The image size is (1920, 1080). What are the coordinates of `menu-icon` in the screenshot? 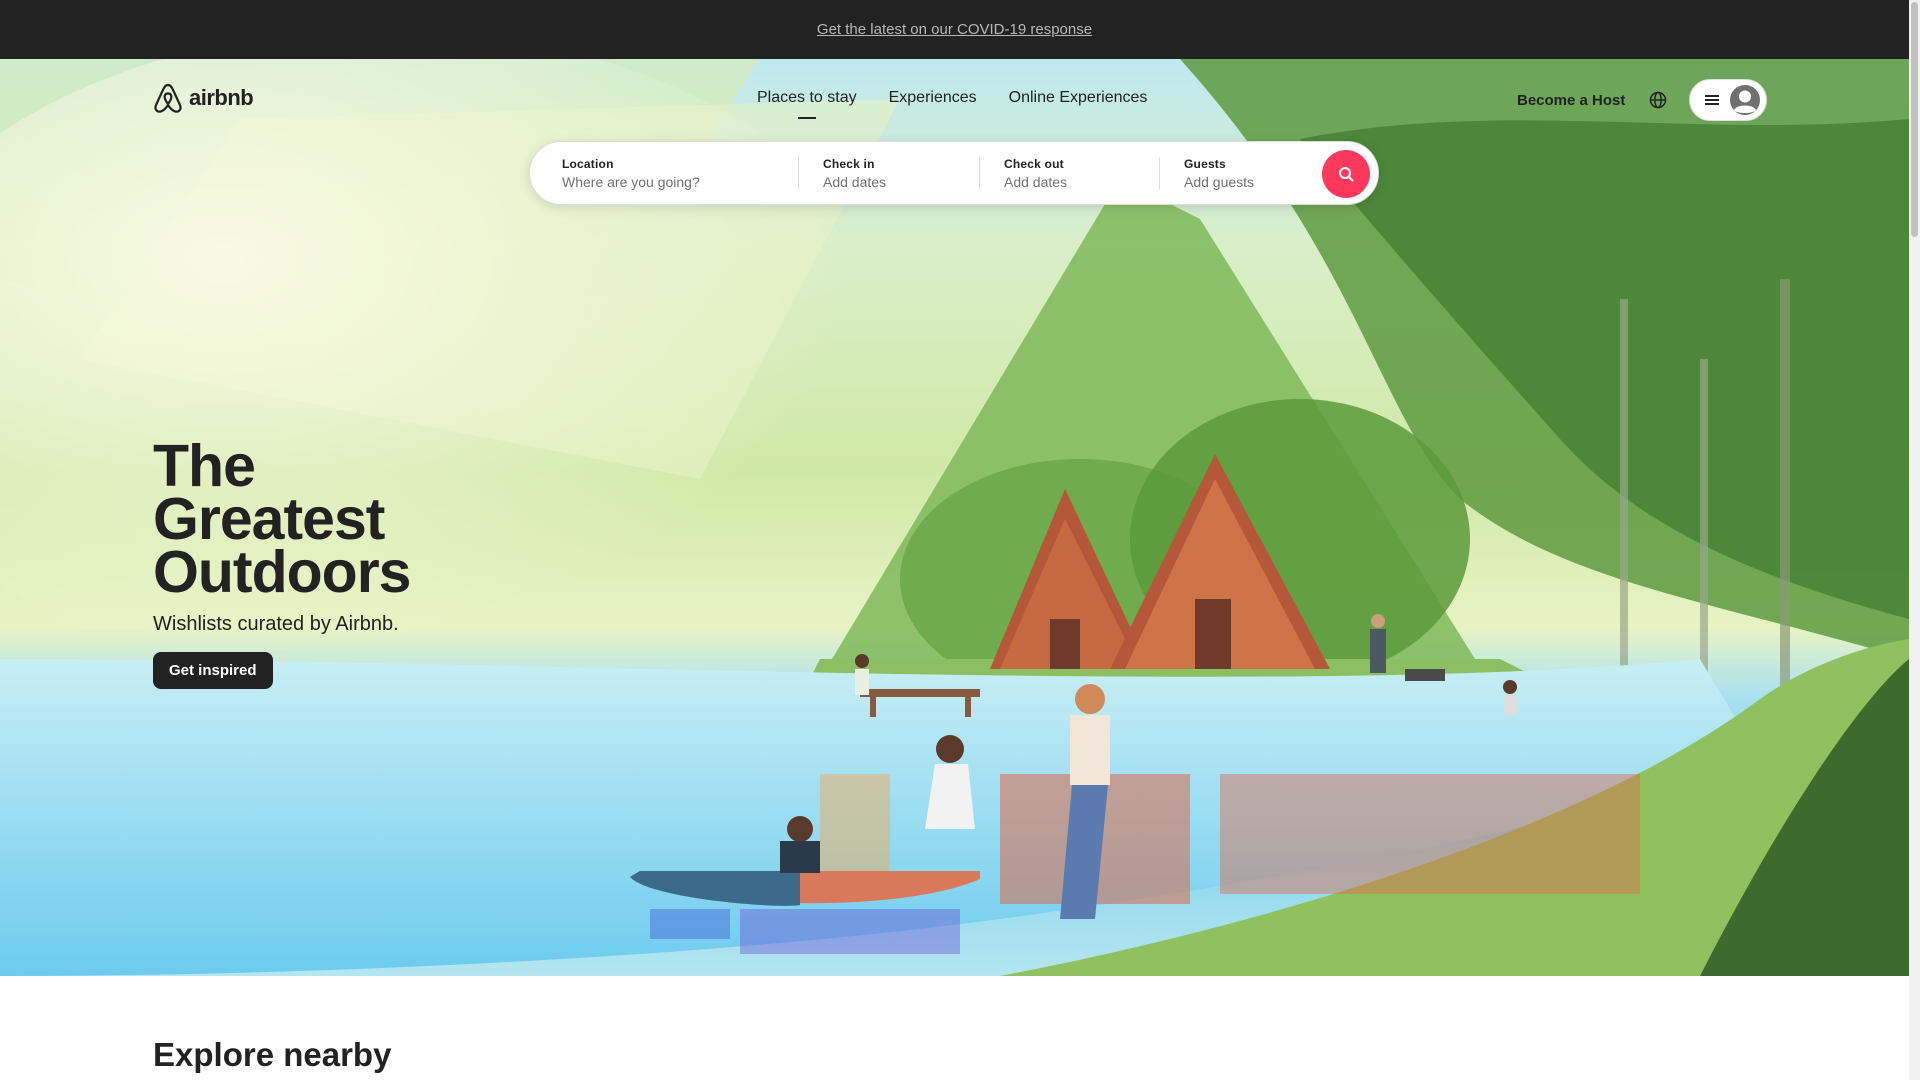 It's located at (1712, 100).